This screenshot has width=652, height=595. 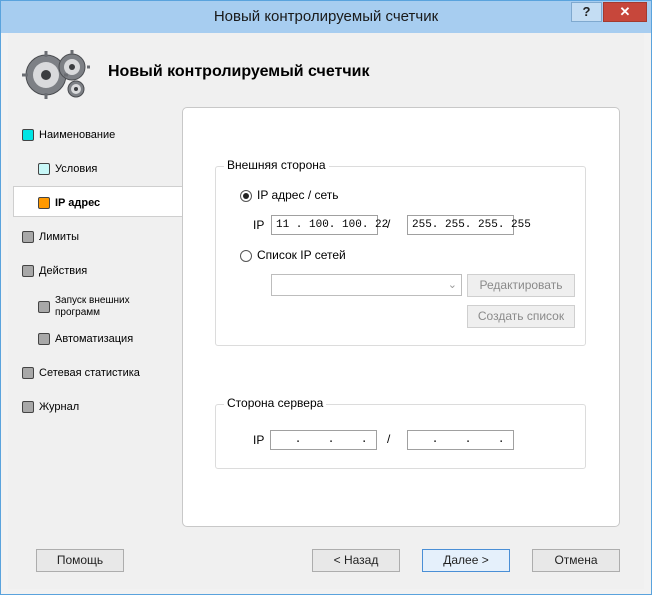 I want to click on server-ip-input: . . ., so click(x=323, y=440).